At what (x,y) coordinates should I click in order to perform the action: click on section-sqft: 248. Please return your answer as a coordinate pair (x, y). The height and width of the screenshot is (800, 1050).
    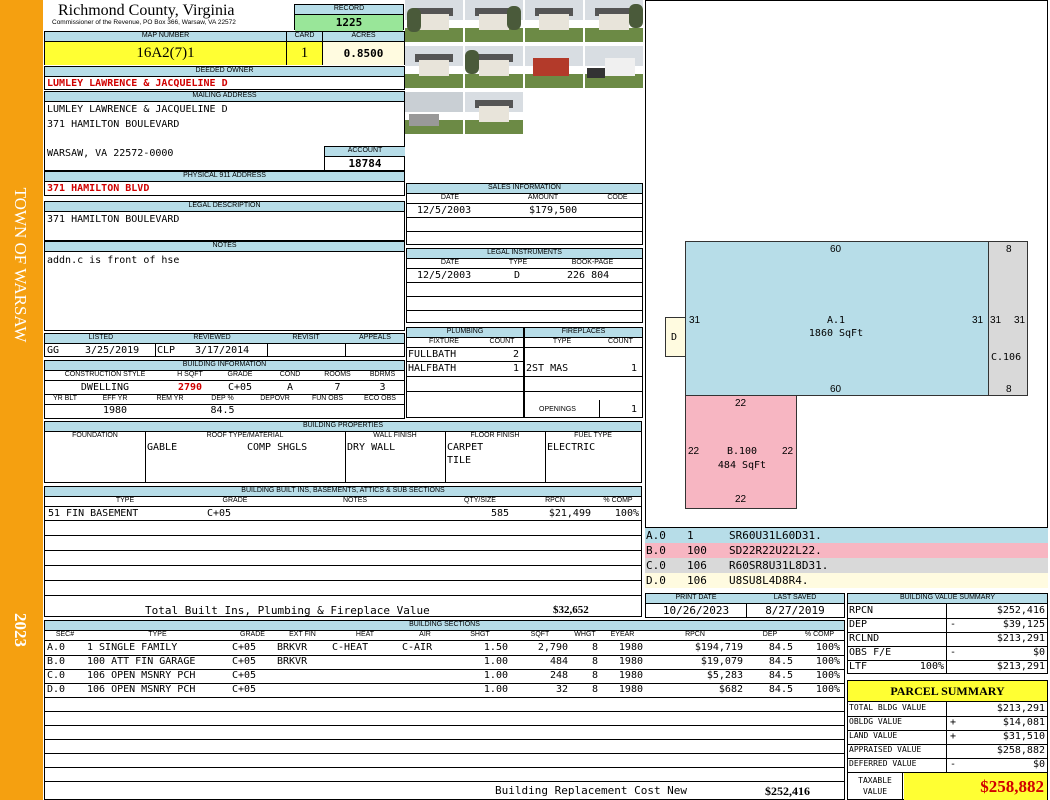
    Looking at the image, I should click on (558, 675).